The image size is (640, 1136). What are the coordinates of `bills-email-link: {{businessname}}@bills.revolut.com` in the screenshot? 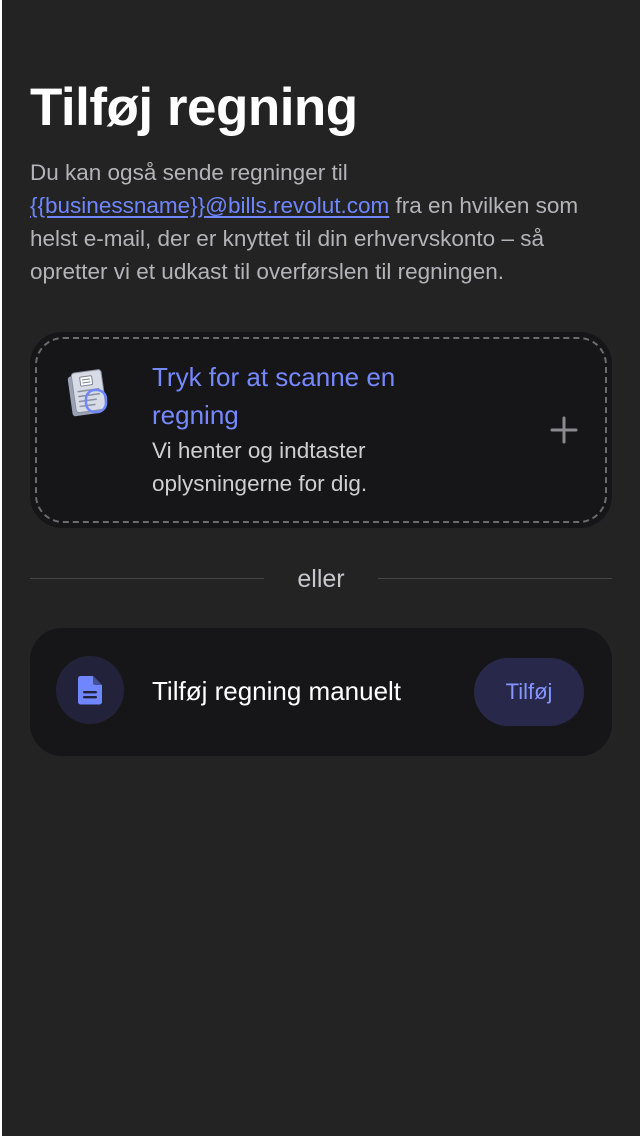 It's located at (209, 205).